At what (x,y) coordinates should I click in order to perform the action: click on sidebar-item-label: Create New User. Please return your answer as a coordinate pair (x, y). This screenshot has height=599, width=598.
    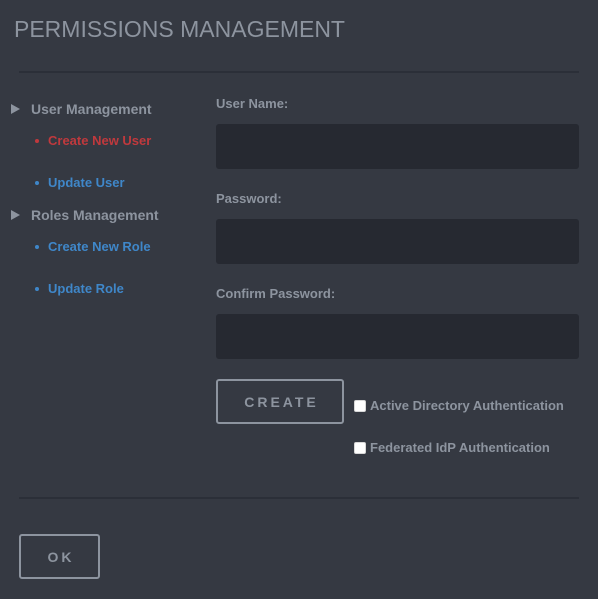
    Looking at the image, I should click on (100, 140).